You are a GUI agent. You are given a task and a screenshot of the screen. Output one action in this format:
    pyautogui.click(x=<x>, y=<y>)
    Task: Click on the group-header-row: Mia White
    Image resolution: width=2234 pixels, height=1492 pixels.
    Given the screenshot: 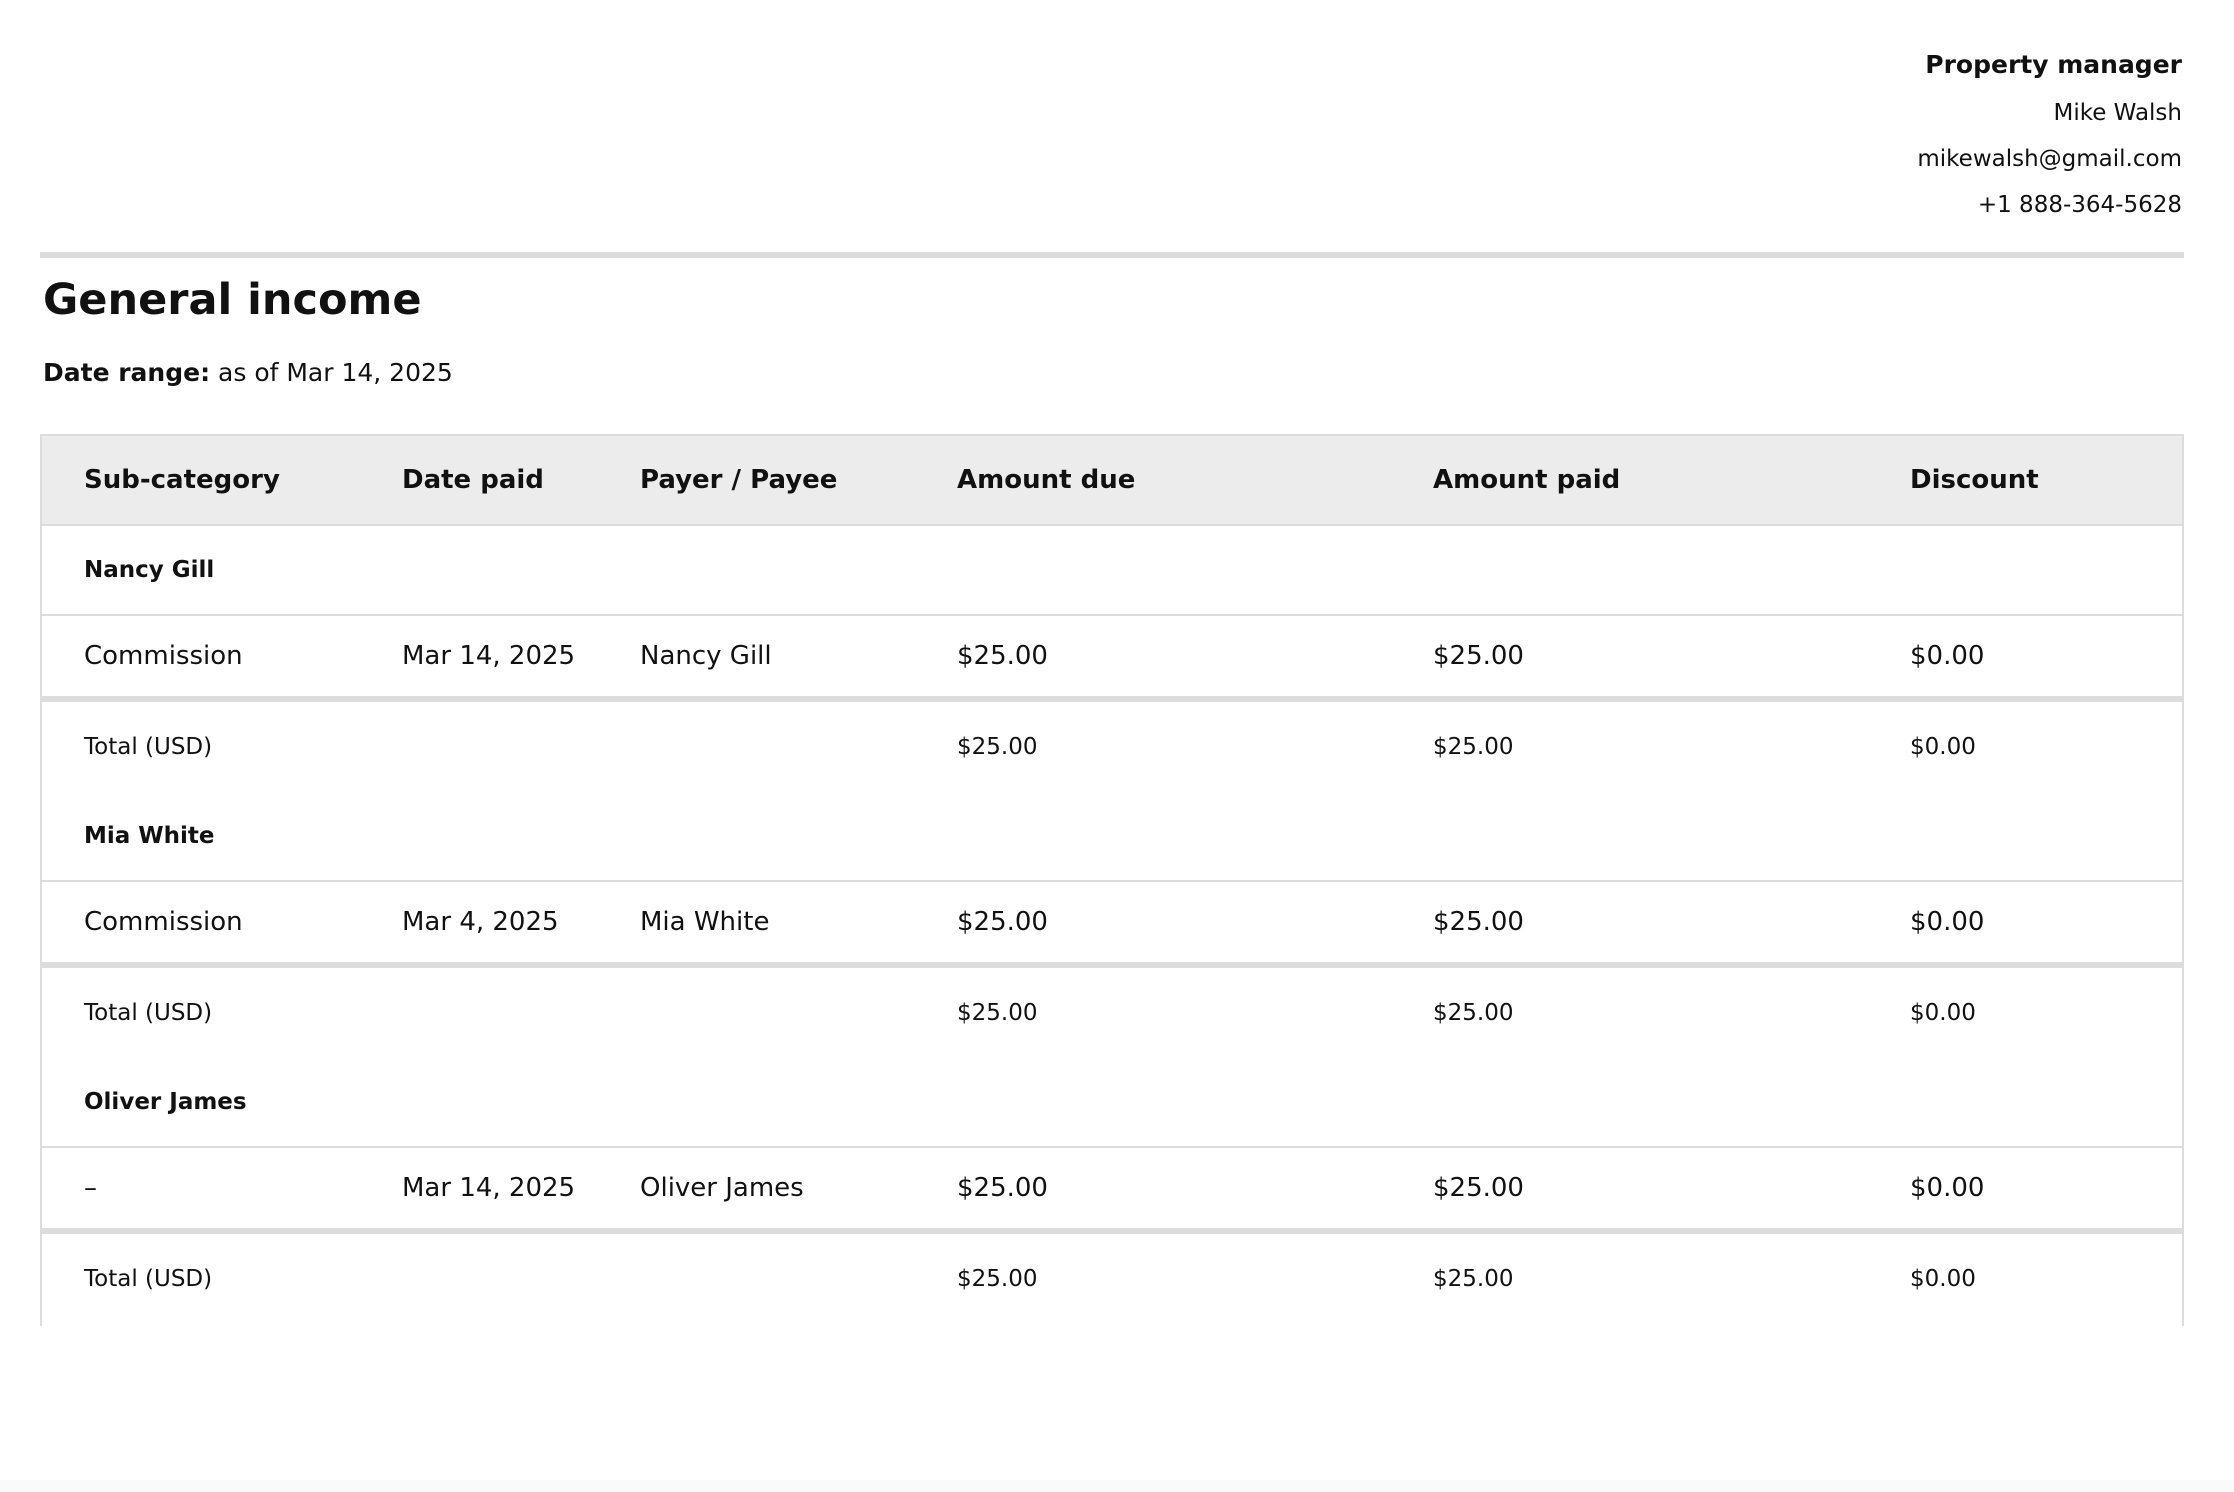 What is the action you would take?
    pyautogui.click(x=1112, y=837)
    